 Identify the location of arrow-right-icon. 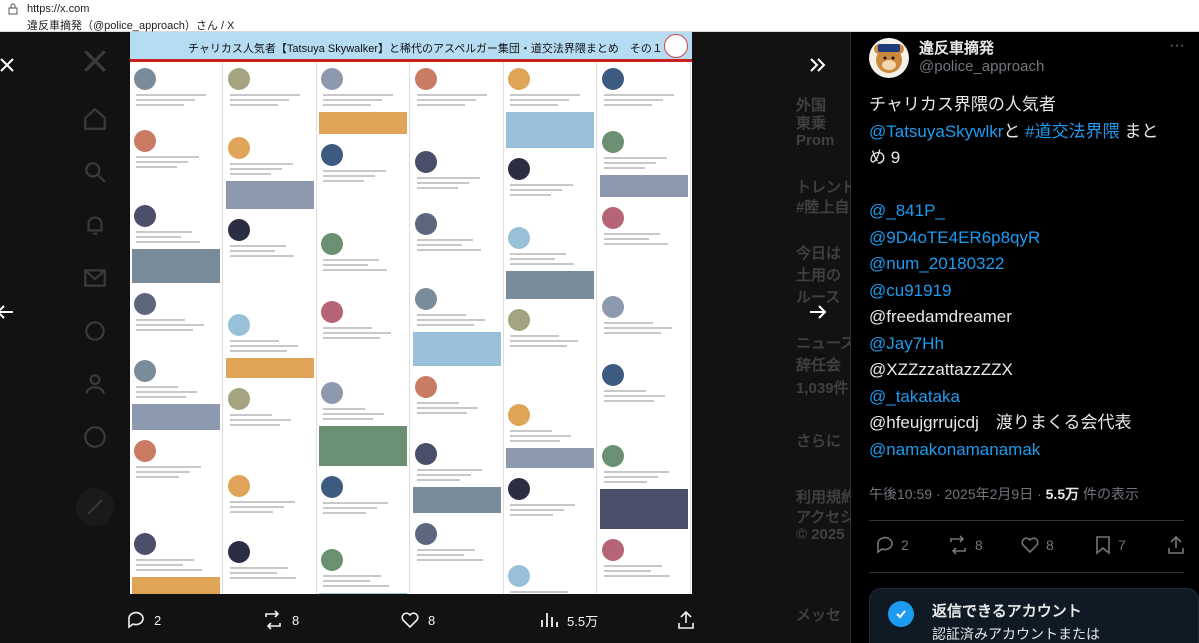
(818, 312).